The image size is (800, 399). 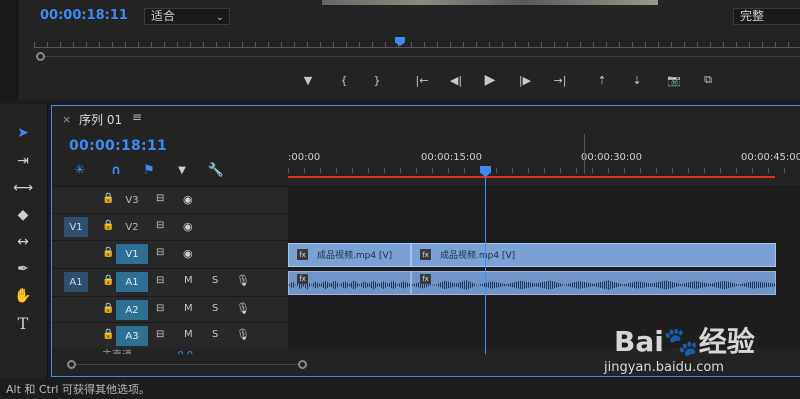 I want to click on monitor-zoom-scrollbar, so click(x=417, y=56).